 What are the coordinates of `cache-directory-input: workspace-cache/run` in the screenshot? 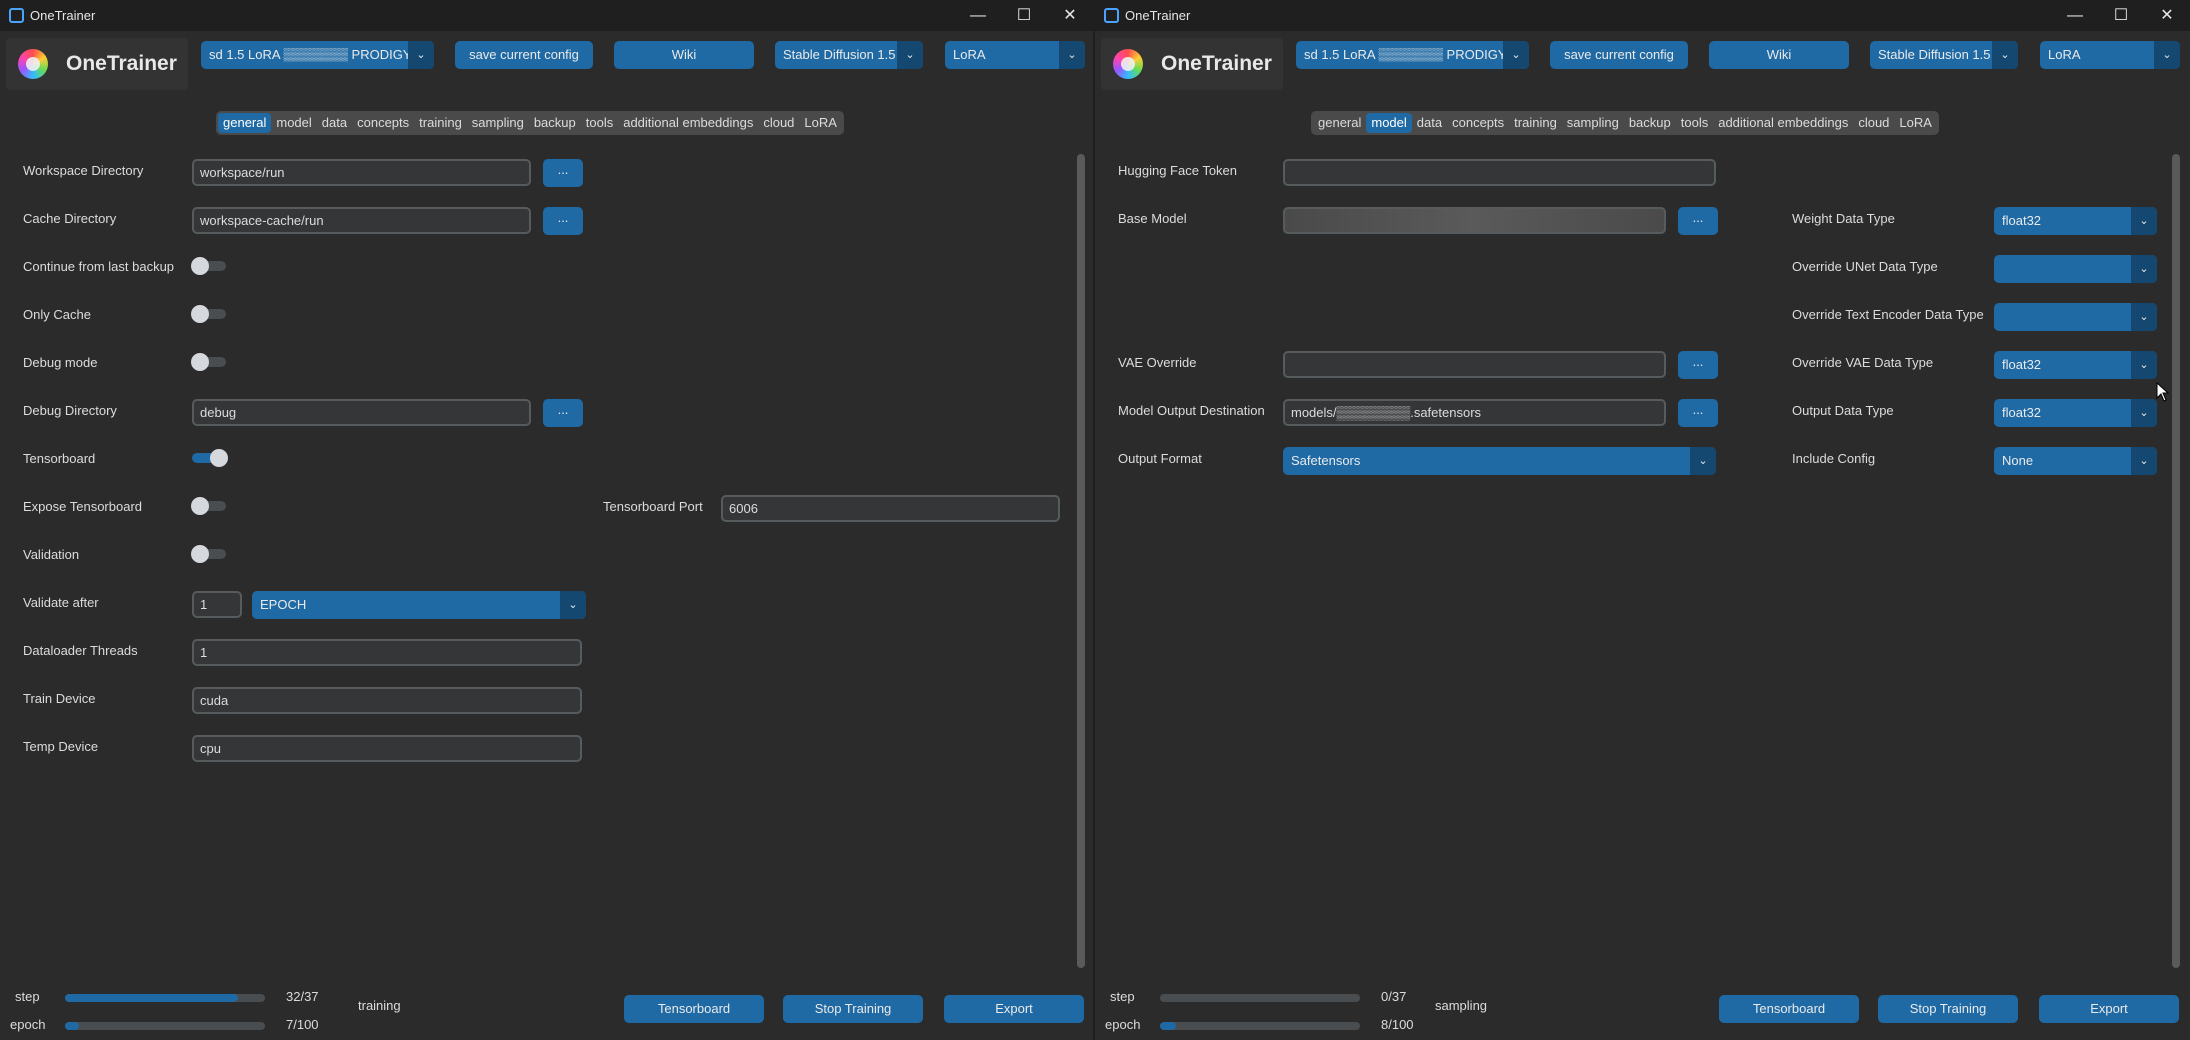 It's located at (361, 220).